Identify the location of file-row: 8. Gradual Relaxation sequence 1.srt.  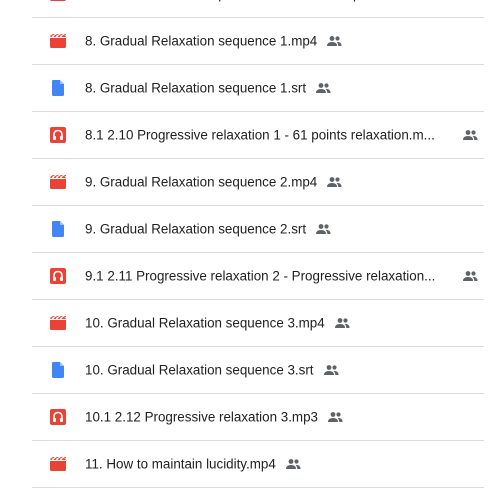
(258, 88).